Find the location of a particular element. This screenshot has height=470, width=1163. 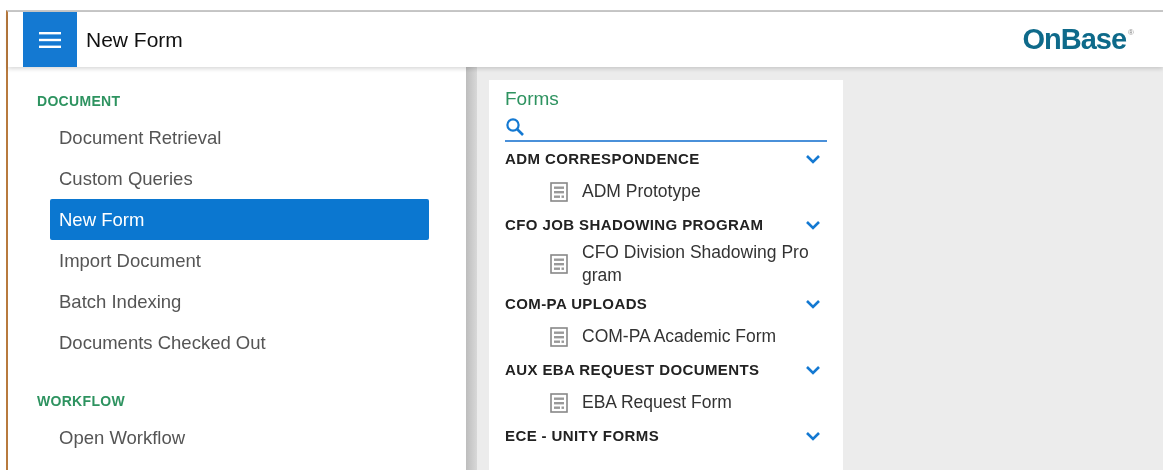

nav-item: Document Retrieval is located at coordinates (239, 137).